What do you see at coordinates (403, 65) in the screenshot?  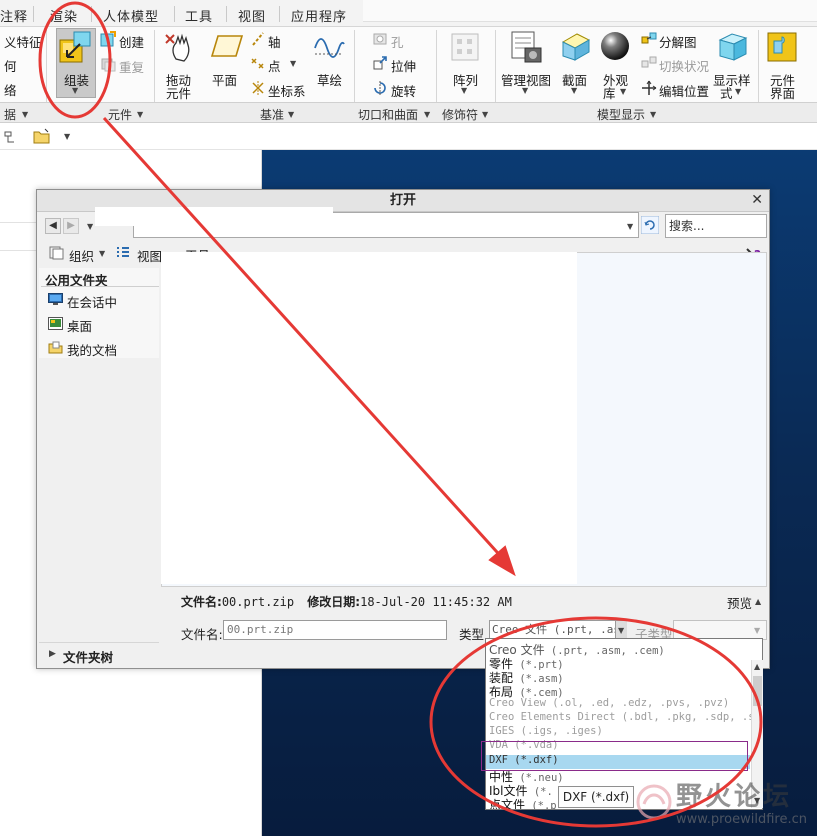 I see `extrude-button: 拉伸` at bounding box center [403, 65].